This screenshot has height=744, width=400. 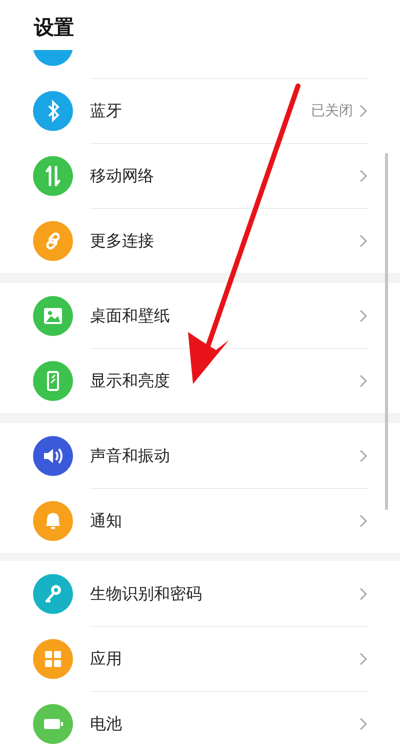 I want to click on image-icon, so click(x=53, y=316).